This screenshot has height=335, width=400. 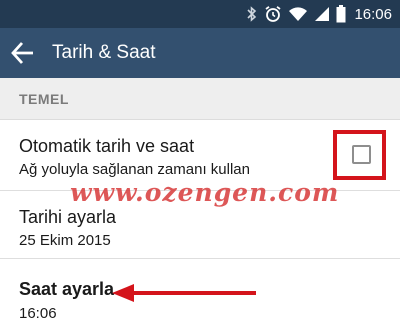 I want to click on auto-datetime-subtitle: Ağ yoluyla sağlanan zamanı kullan, so click(x=134, y=169).